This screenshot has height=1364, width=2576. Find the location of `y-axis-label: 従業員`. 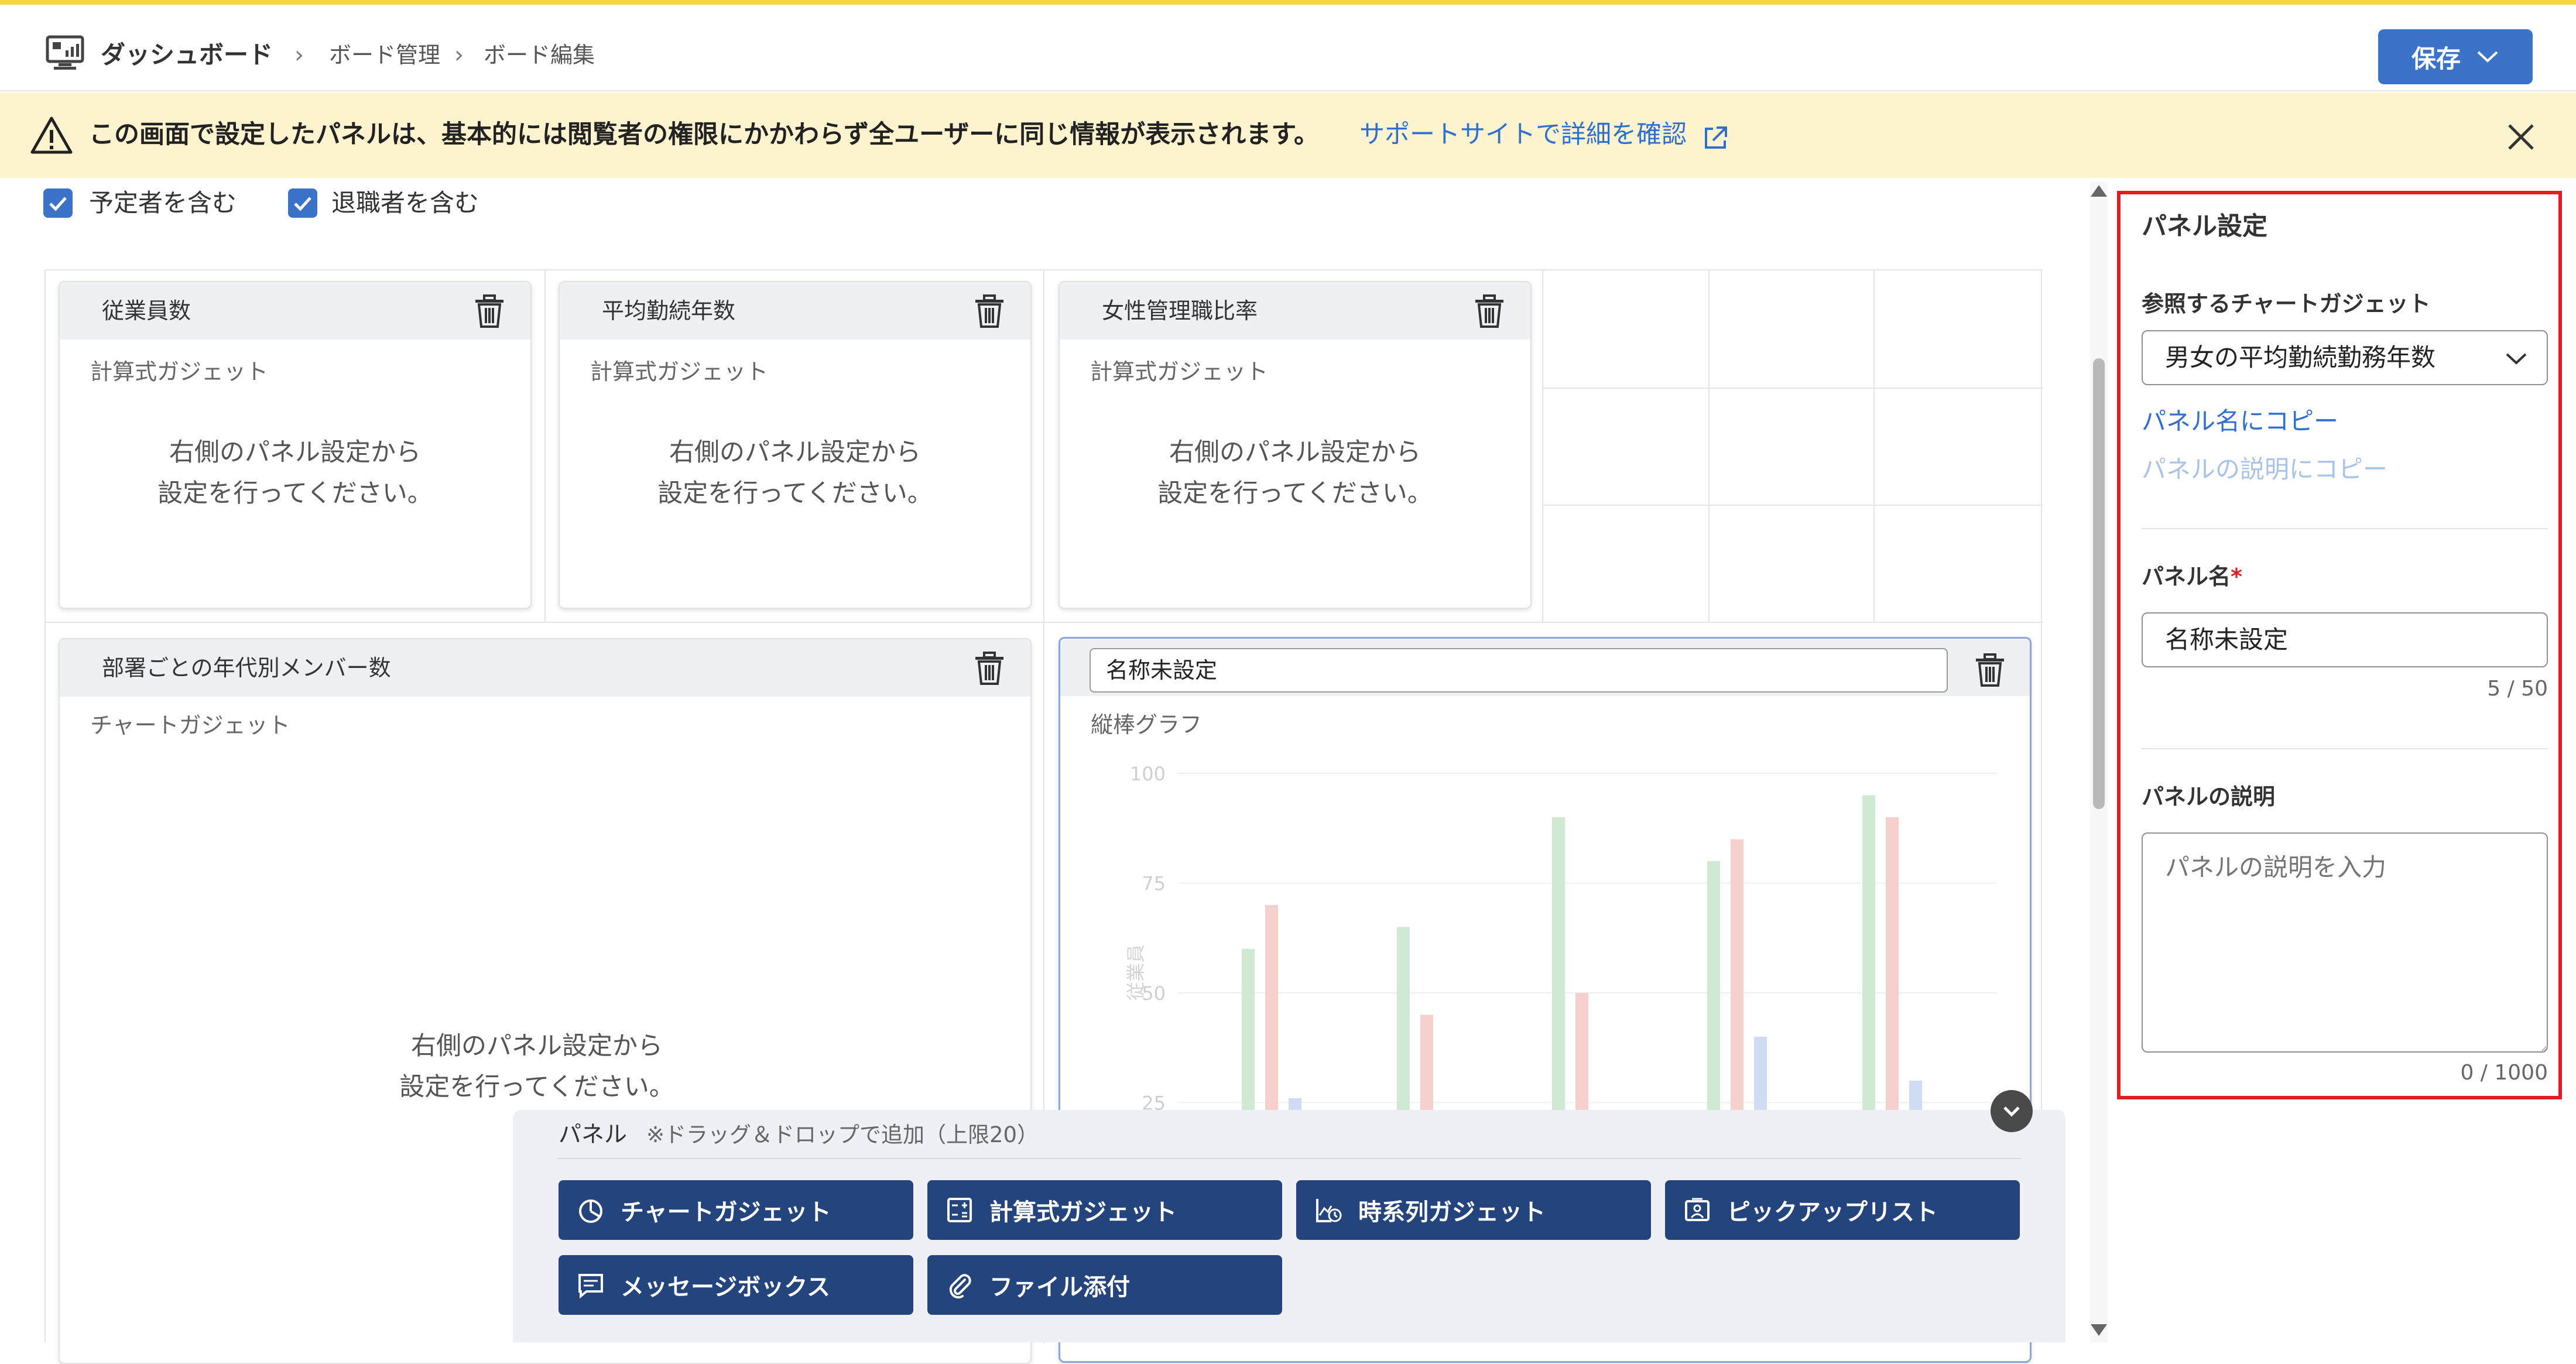

y-axis-label: 従業員 is located at coordinates (1136, 972).